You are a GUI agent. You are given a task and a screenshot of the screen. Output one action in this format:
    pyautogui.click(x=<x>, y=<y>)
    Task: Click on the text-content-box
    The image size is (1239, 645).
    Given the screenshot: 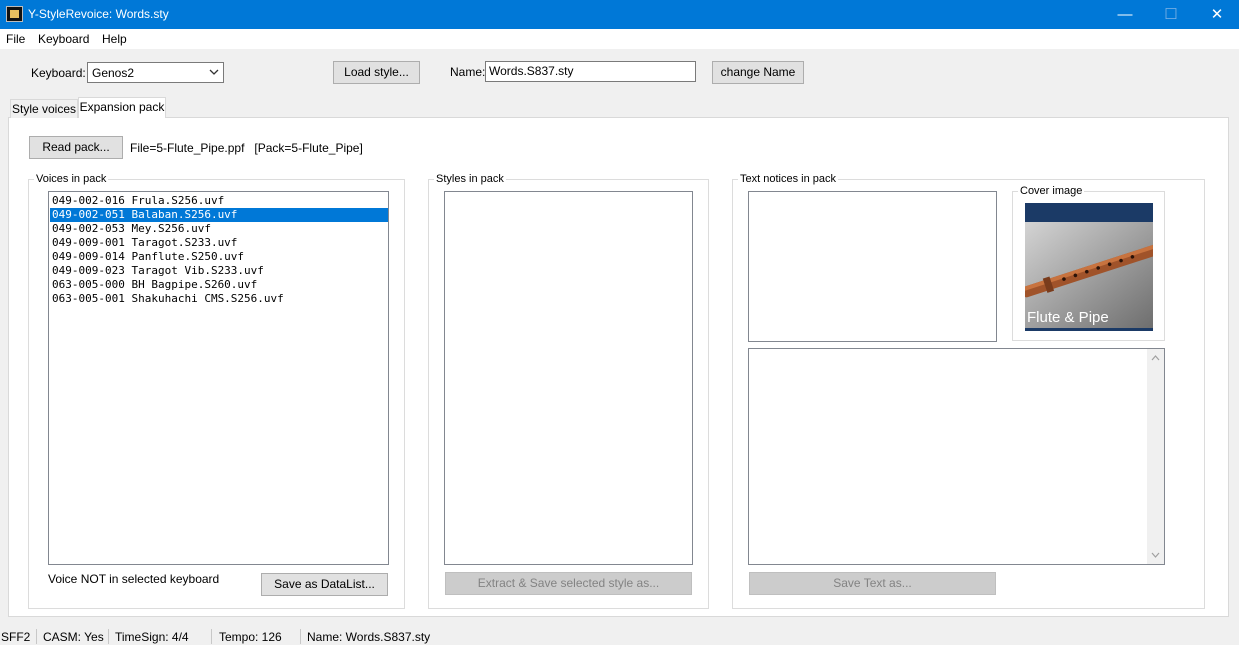 What is the action you would take?
    pyautogui.click(x=956, y=456)
    